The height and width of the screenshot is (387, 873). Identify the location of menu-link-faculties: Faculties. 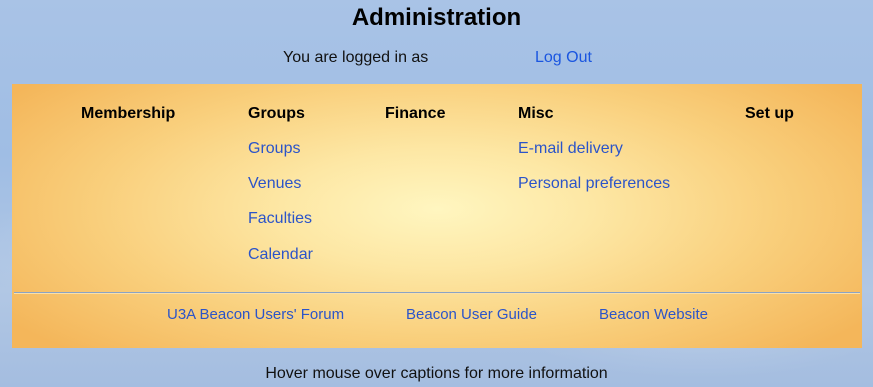
(280, 219).